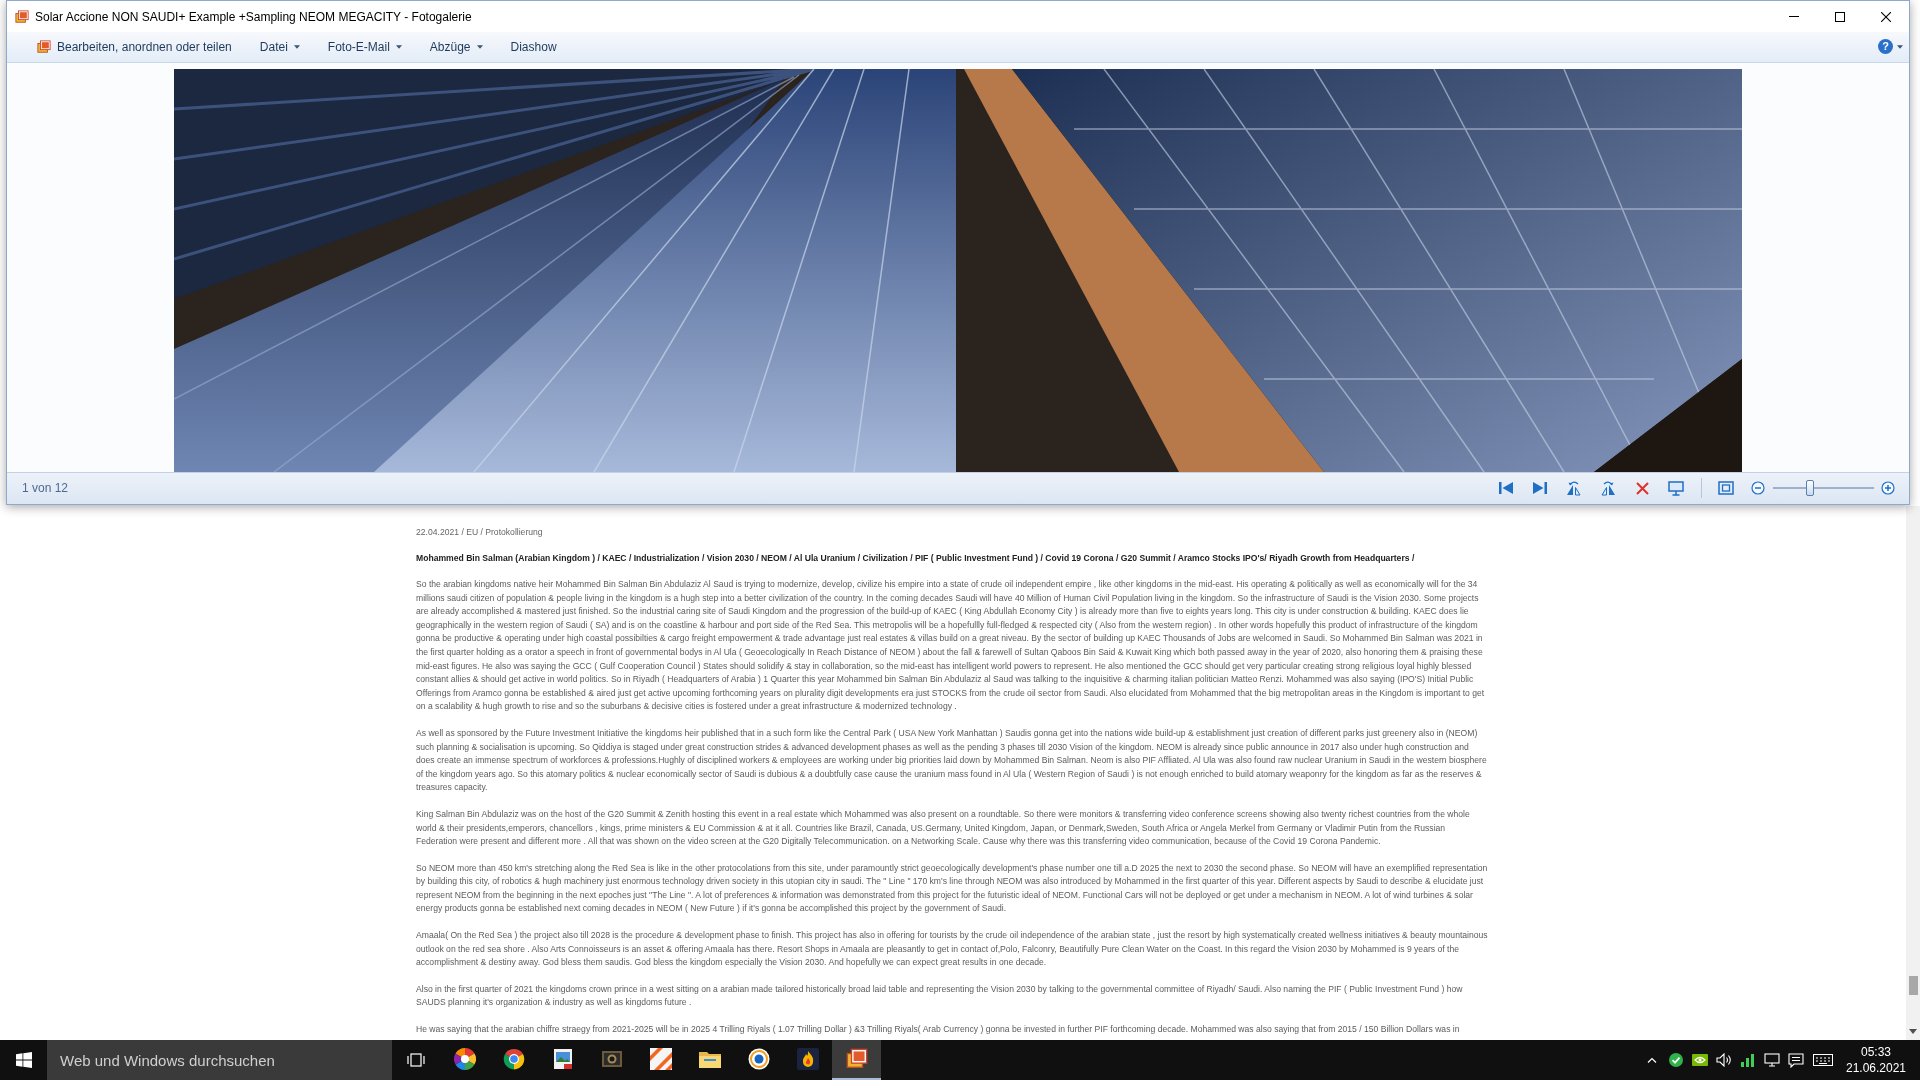  I want to click on round-logo-icon, so click(513, 1059).